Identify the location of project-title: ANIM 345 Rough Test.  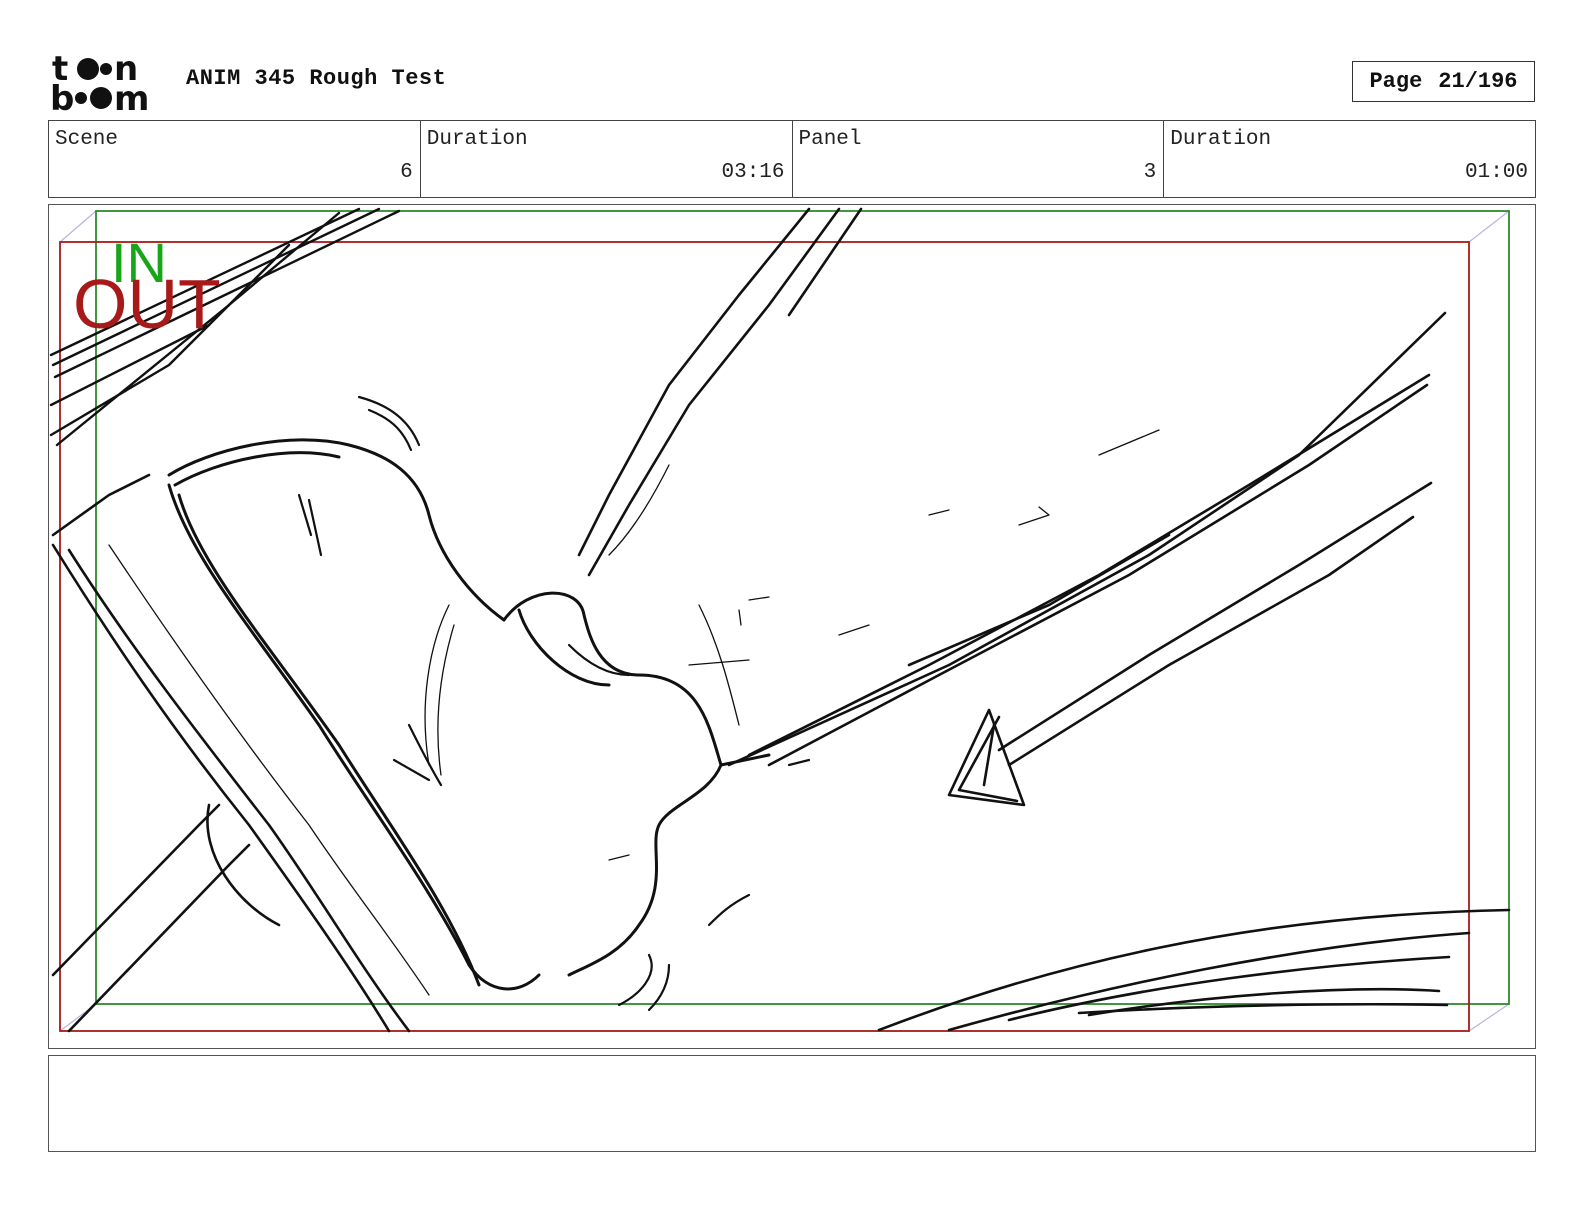
(316, 78).